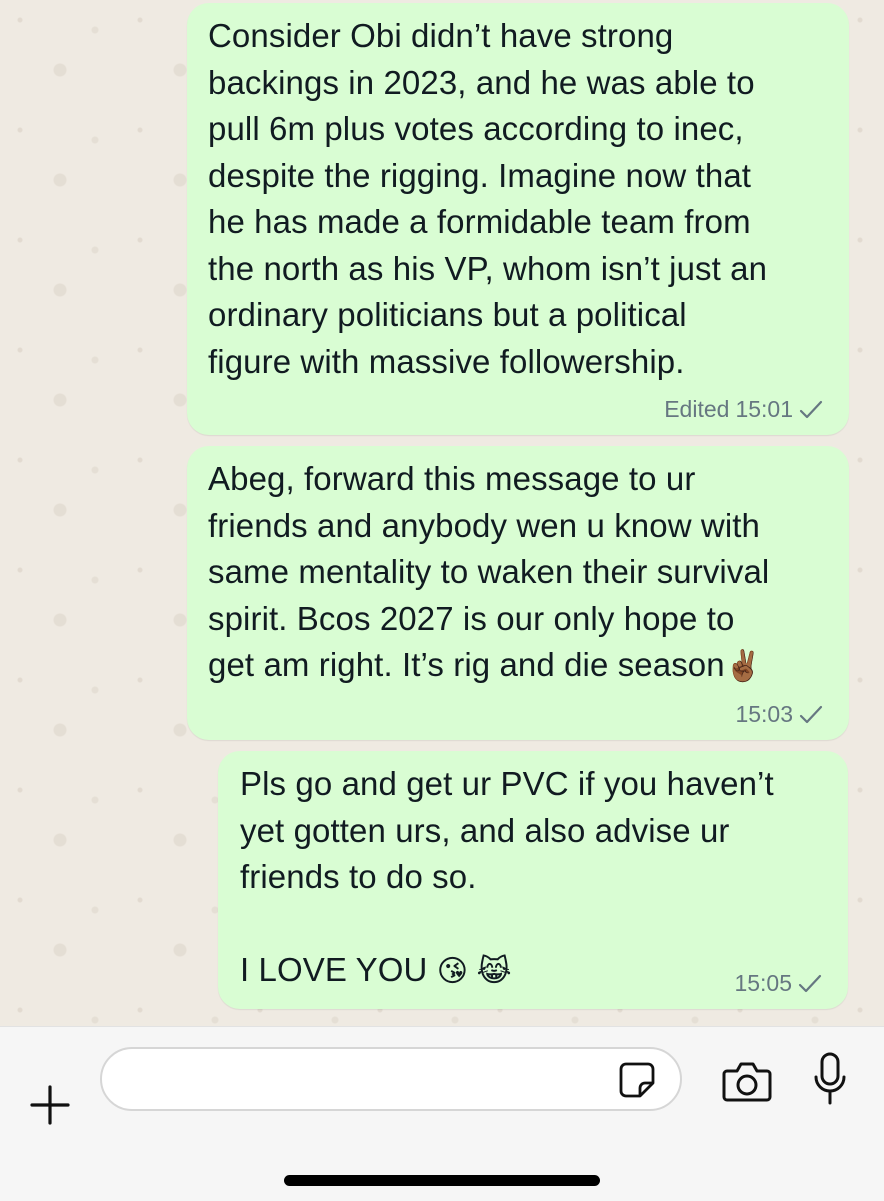  What do you see at coordinates (764, 714) in the screenshot?
I see `message-time: 15:03` at bounding box center [764, 714].